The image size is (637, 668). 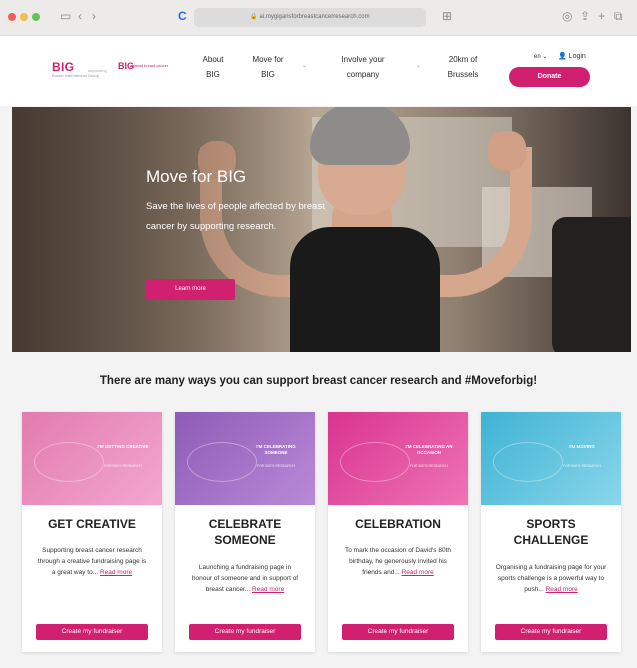 I want to click on lock-icon: 🔒, so click(x=255, y=17).